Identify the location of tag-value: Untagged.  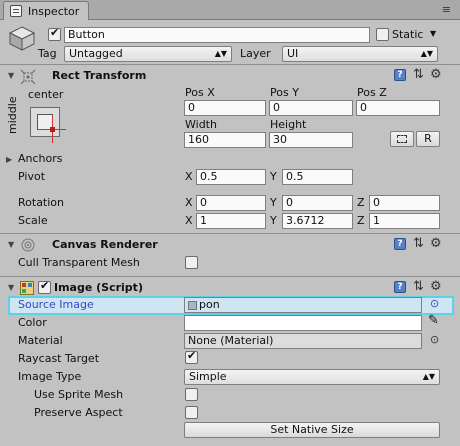
(96, 53).